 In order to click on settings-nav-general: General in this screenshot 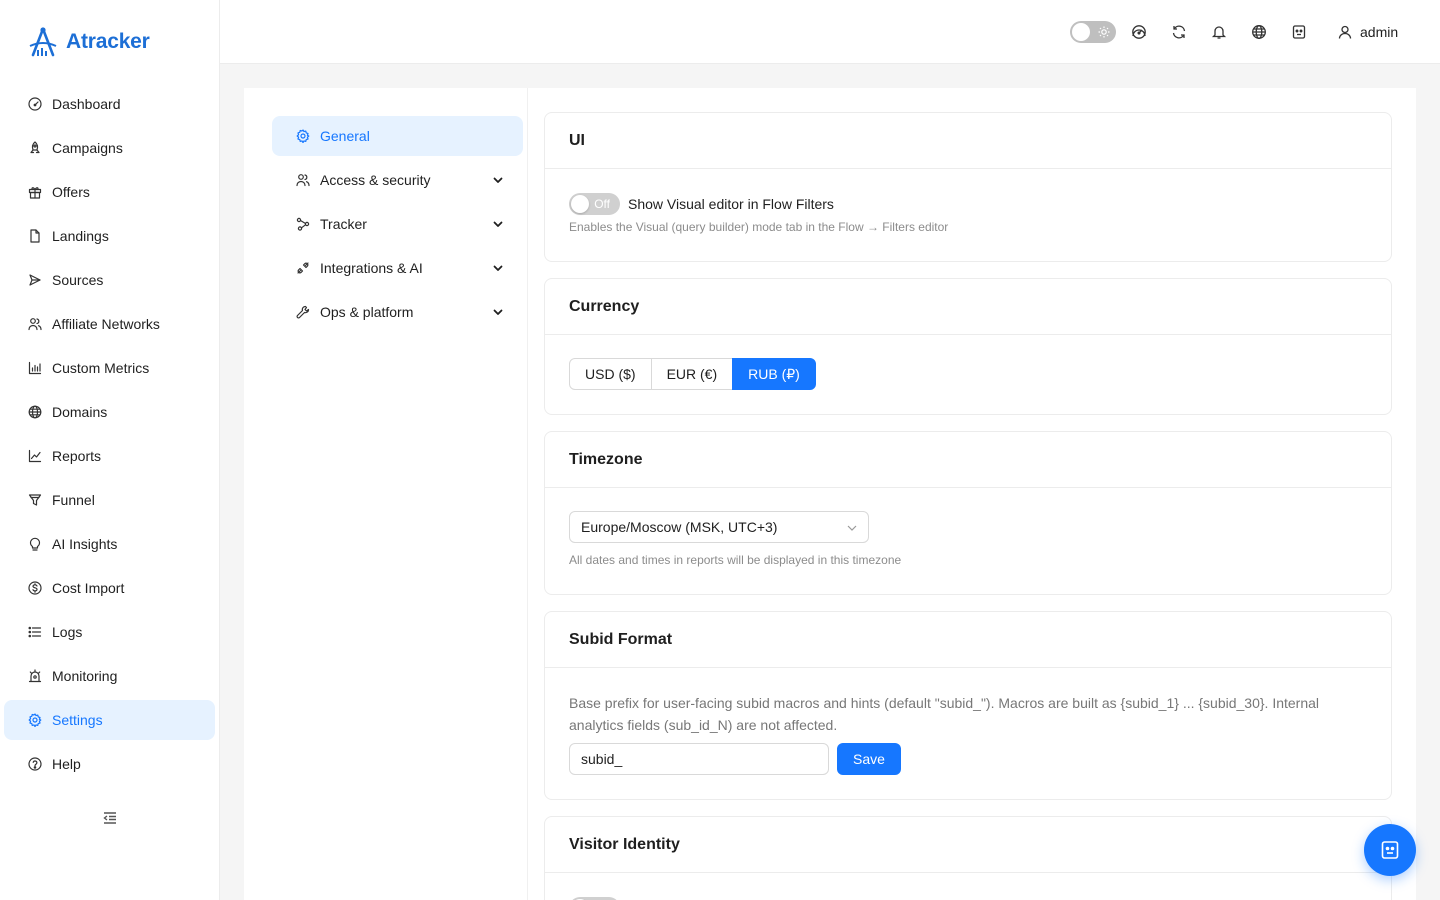, I will do `click(397, 136)`.